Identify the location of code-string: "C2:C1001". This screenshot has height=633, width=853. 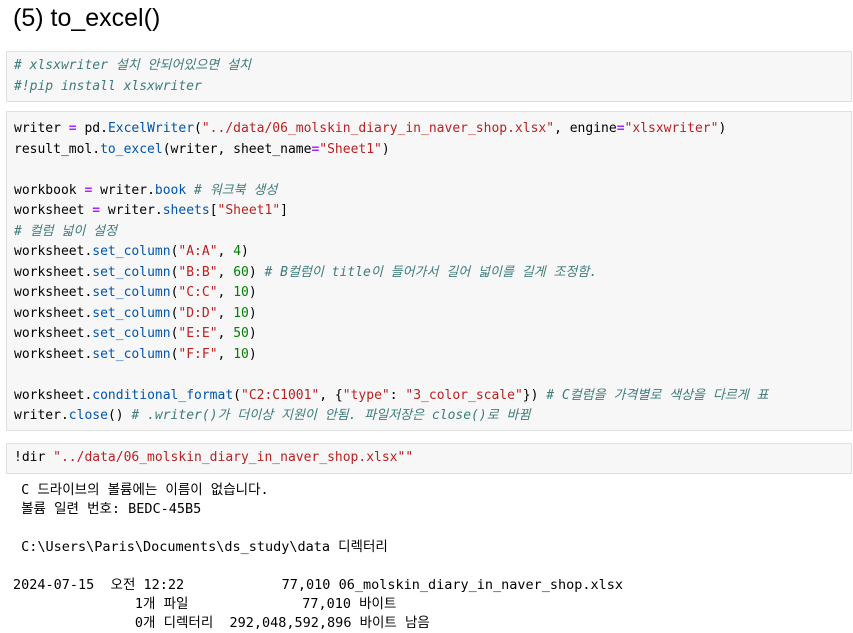
(280, 395).